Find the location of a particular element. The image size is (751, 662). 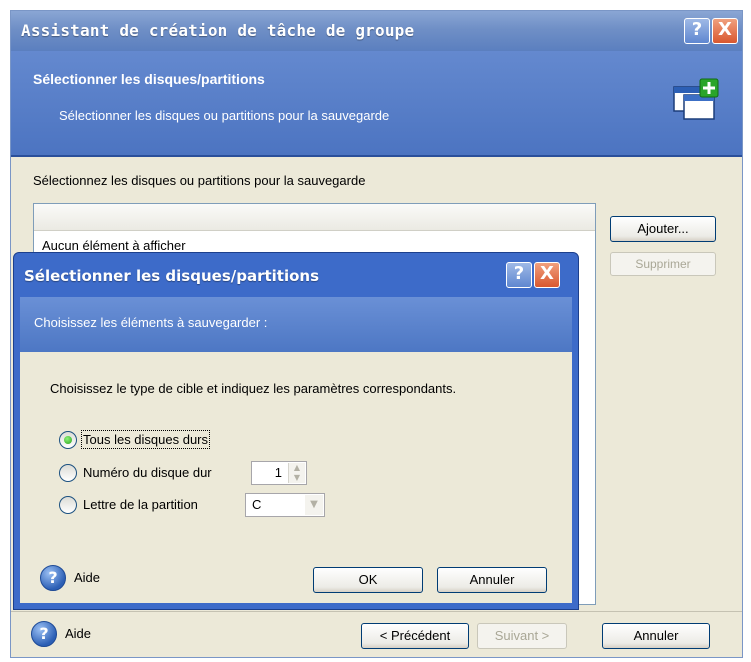

cancel-button: Annuler is located at coordinates (656, 636).